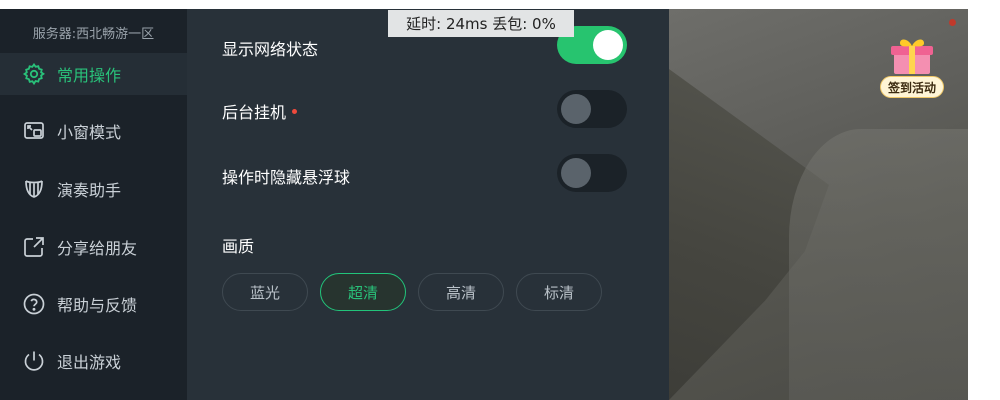 This screenshot has width=1000, height=400. Describe the element at coordinates (592, 173) in the screenshot. I see `hide-float-ball-toggle` at that location.